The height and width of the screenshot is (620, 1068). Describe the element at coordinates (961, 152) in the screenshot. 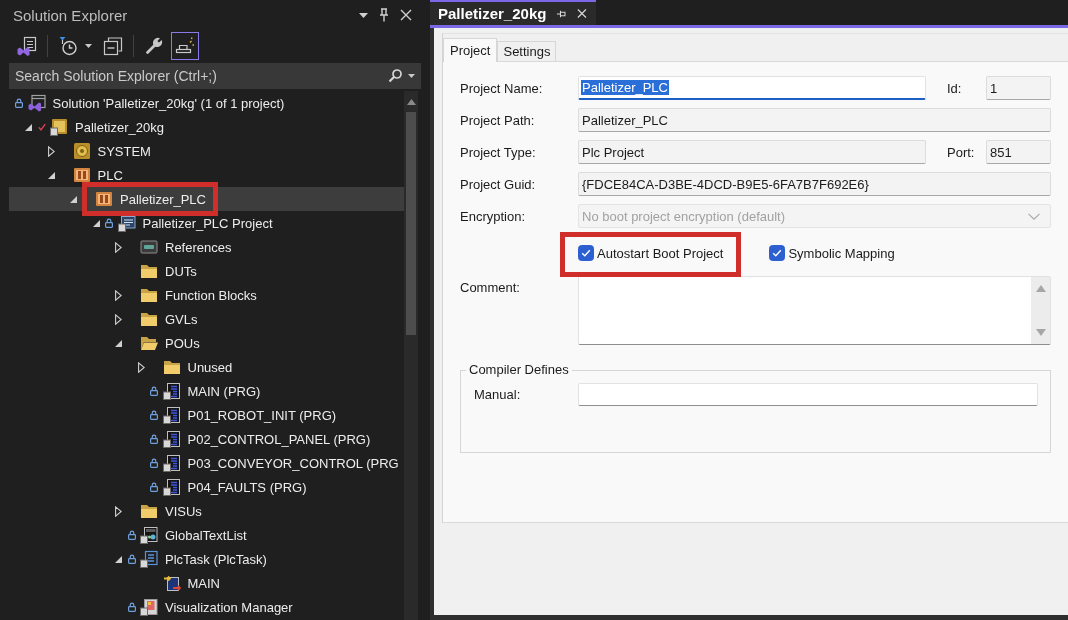

I see `field-label: Port:` at that location.